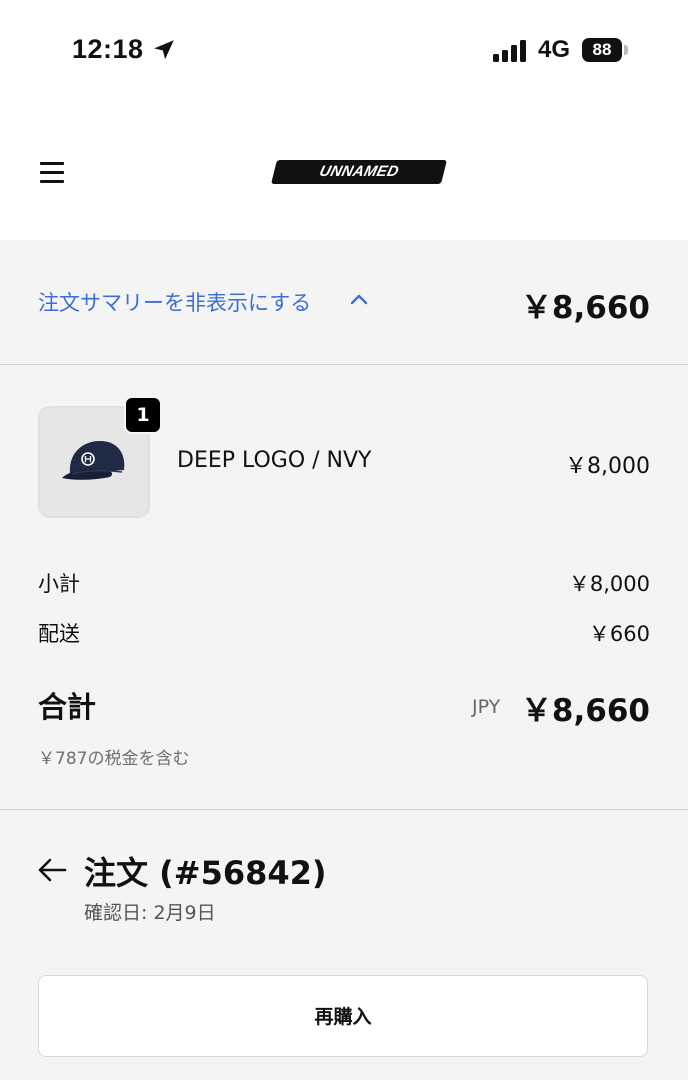 This screenshot has height=1080, width=688. Describe the element at coordinates (205, 873) in the screenshot. I see `order-title: 注文 (#56842)` at that location.